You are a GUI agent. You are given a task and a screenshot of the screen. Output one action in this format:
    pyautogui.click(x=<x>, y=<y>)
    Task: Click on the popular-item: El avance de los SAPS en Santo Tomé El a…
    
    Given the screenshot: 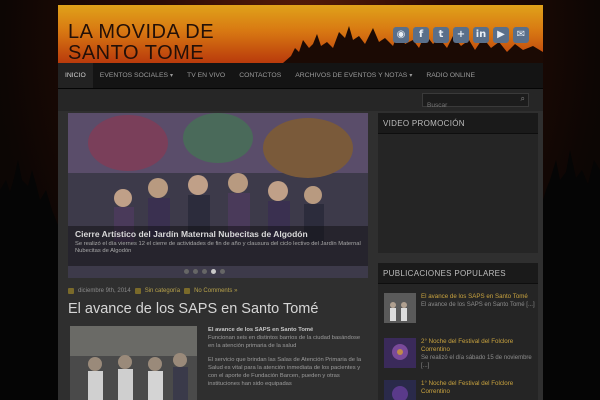 What is the action you would take?
    pyautogui.click(x=460, y=308)
    